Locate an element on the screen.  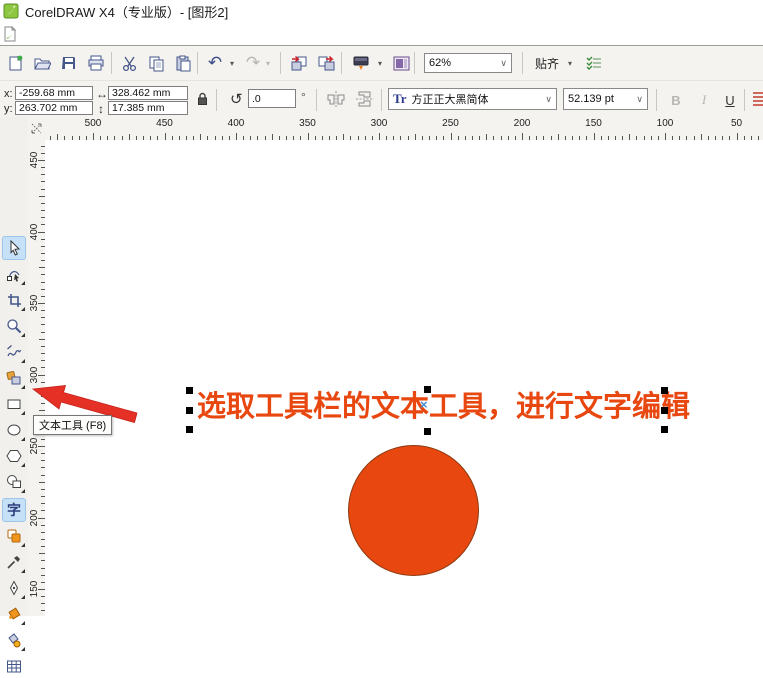
undo-button: ↶ is located at coordinates (215, 63).